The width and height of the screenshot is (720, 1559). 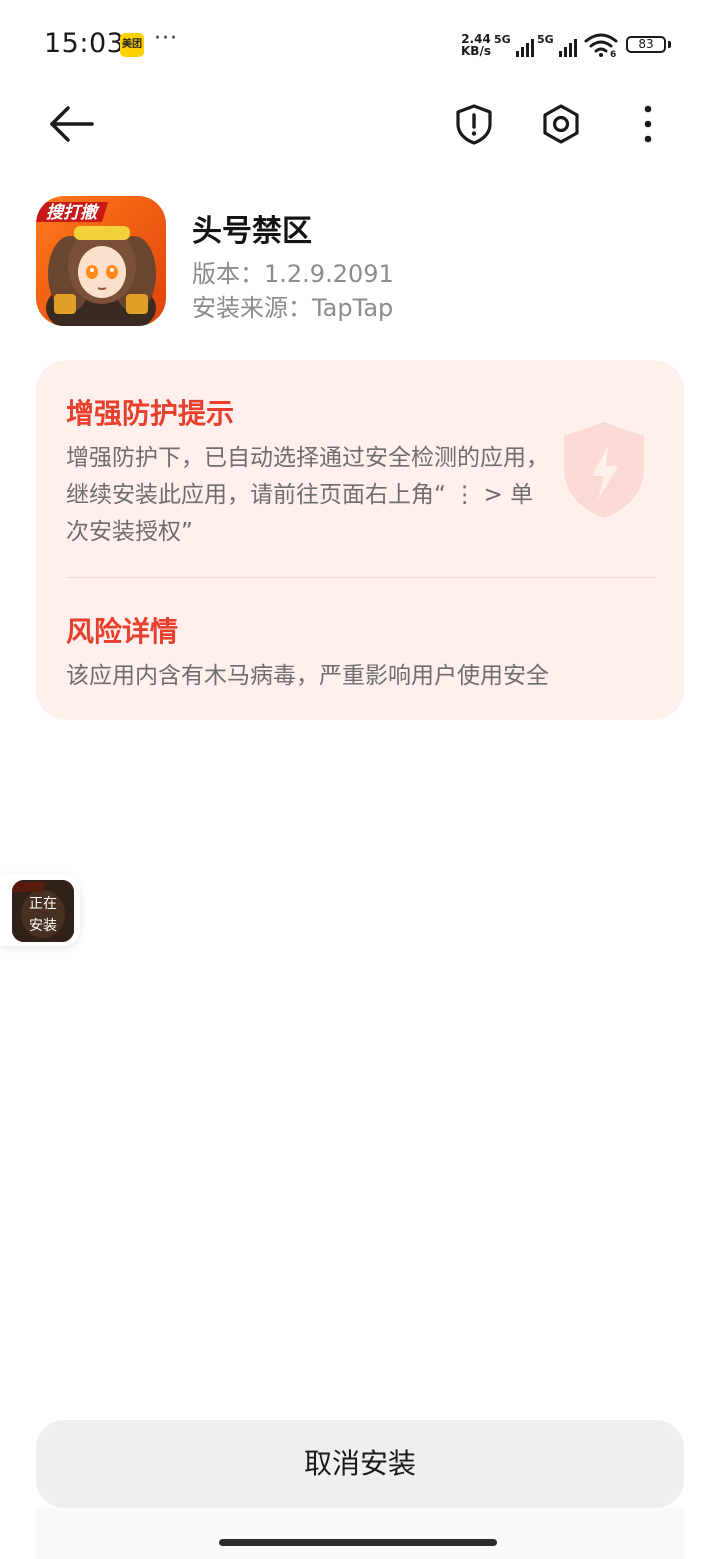 I want to click on card-divider, so click(x=361, y=577).